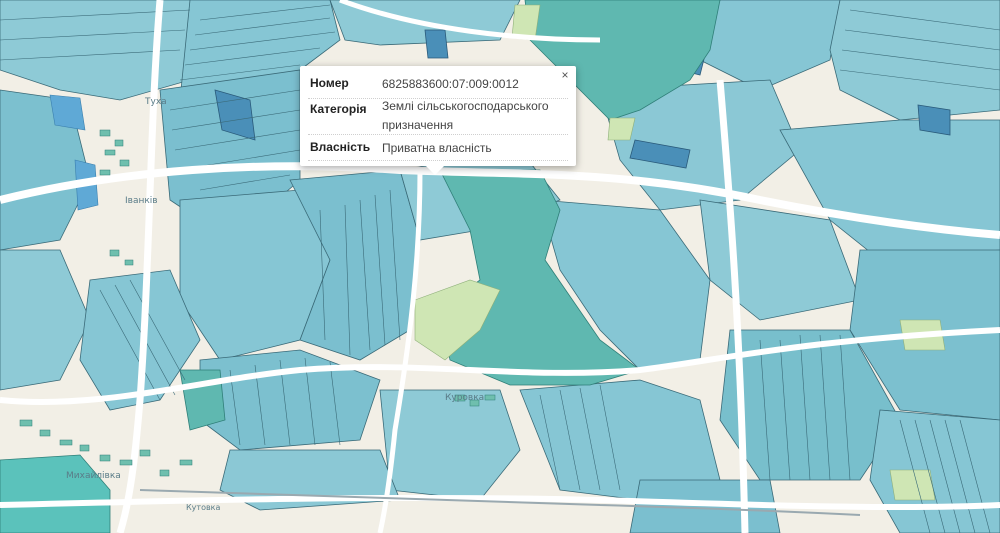 The height and width of the screenshot is (533, 1000). What do you see at coordinates (435, 170) in the screenshot?
I see `popup-pointer` at bounding box center [435, 170].